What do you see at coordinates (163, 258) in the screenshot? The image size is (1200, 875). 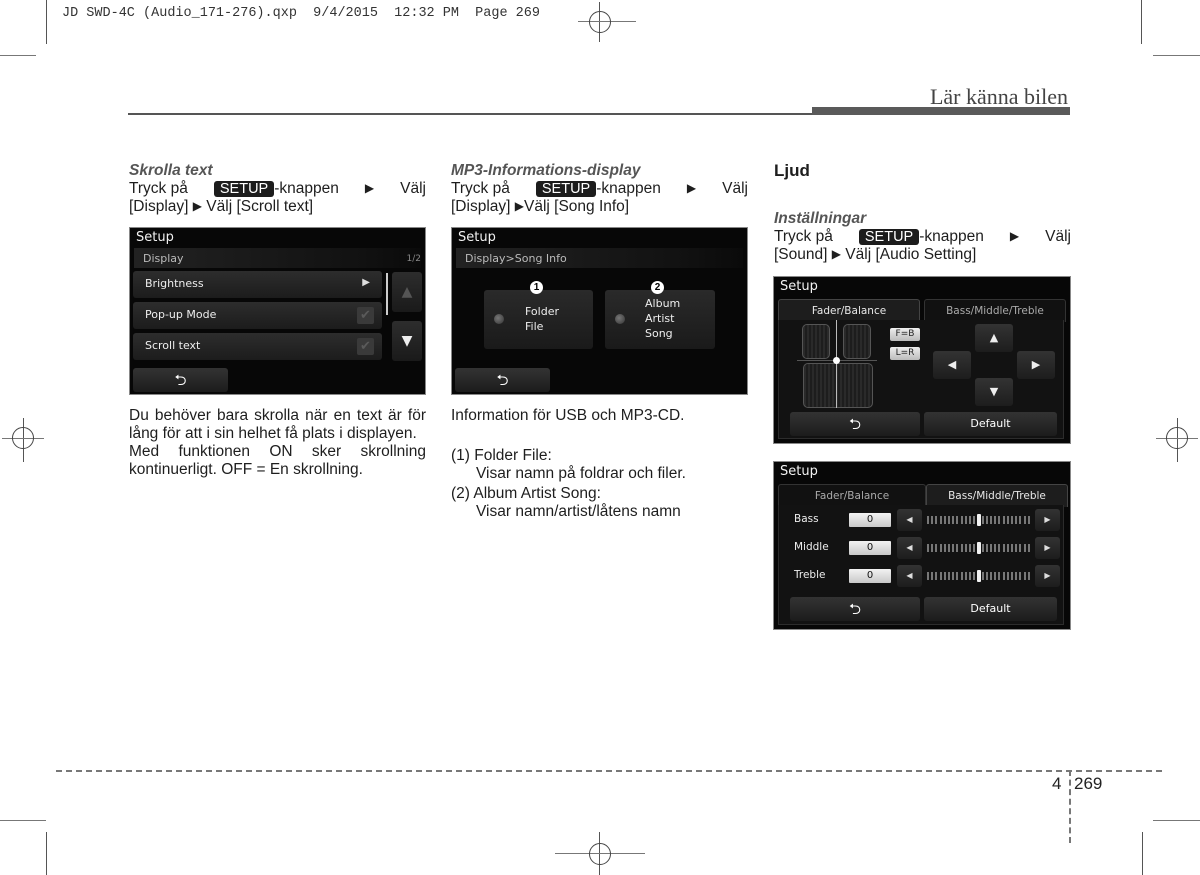 I see `screen-subtitle: Display` at bounding box center [163, 258].